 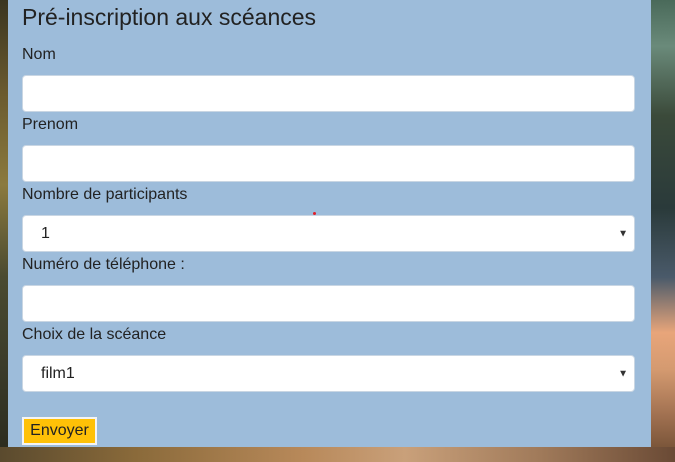 I want to click on participants-label: Nombre de participants, so click(x=105, y=194).